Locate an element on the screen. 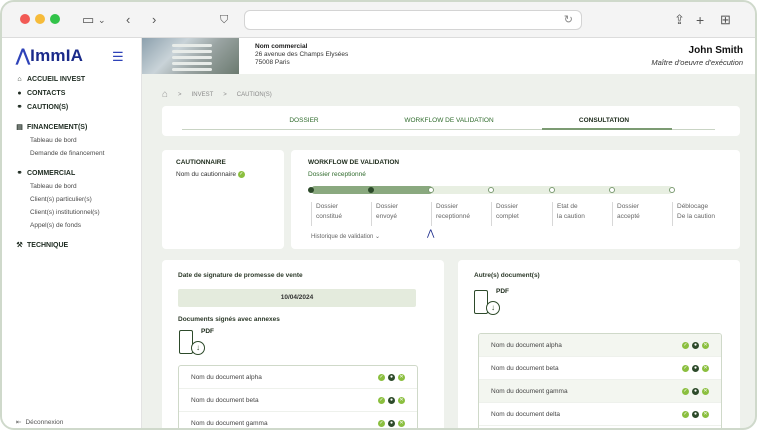 The width and height of the screenshot is (757, 430). shield-icon: ⛉ is located at coordinates (224, 20).